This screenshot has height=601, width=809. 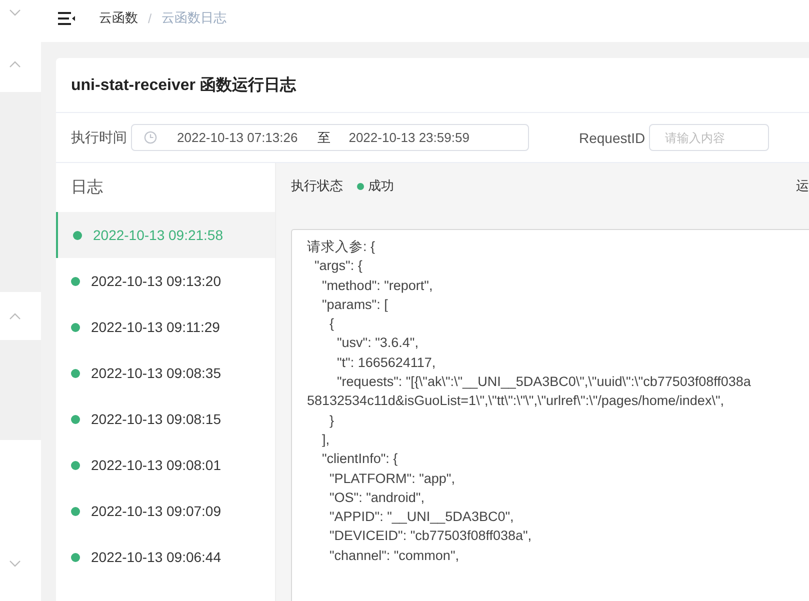 I want to click on filter-label: 执行时间, so click(x=99, y=137).